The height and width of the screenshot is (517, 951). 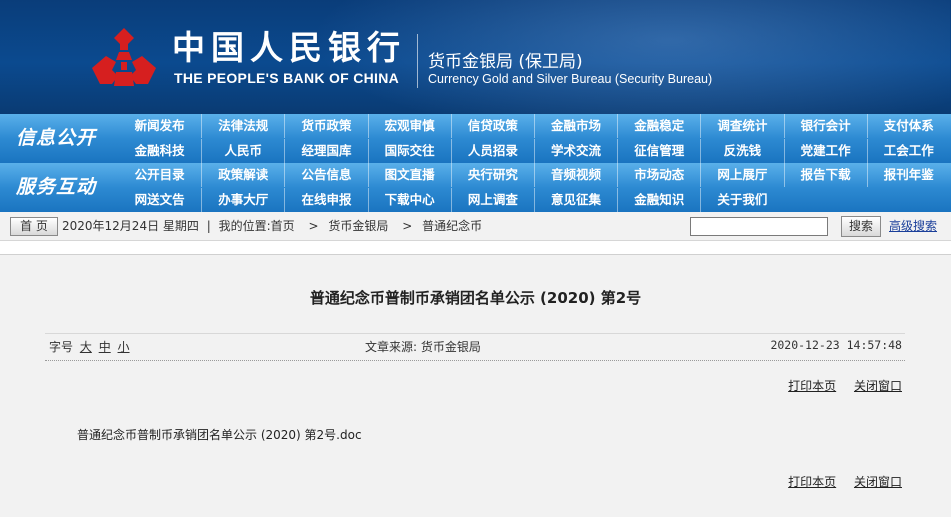 What do you see at coordinates (575, 151) in the screenshot?
I see `nav-item: 学术交流` at bounding box center [575, 151].